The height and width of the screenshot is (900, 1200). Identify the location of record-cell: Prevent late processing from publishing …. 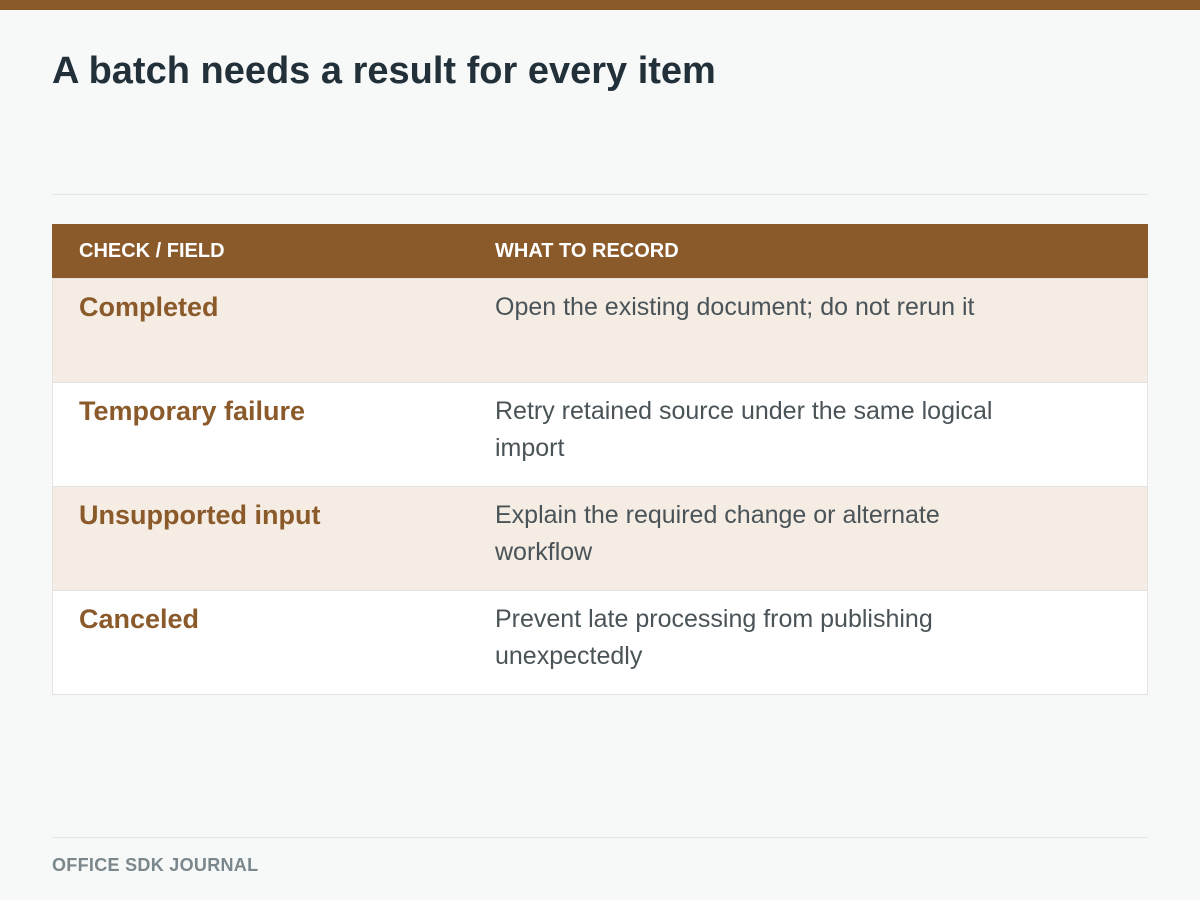
(714, 637).